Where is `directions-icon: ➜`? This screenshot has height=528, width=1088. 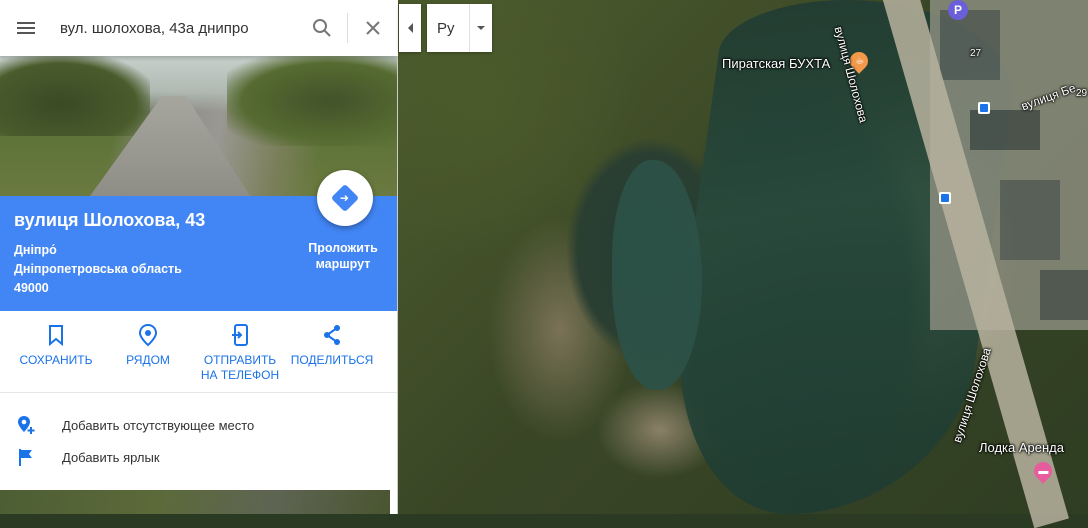 directions-icon: ➜ is located at coordinates (345, 198).